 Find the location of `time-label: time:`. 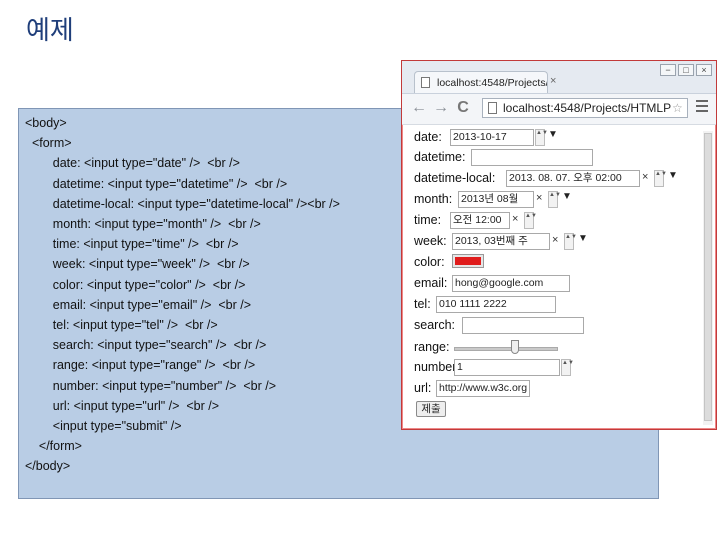

time-label: time: is located at coordinates (428, 220).